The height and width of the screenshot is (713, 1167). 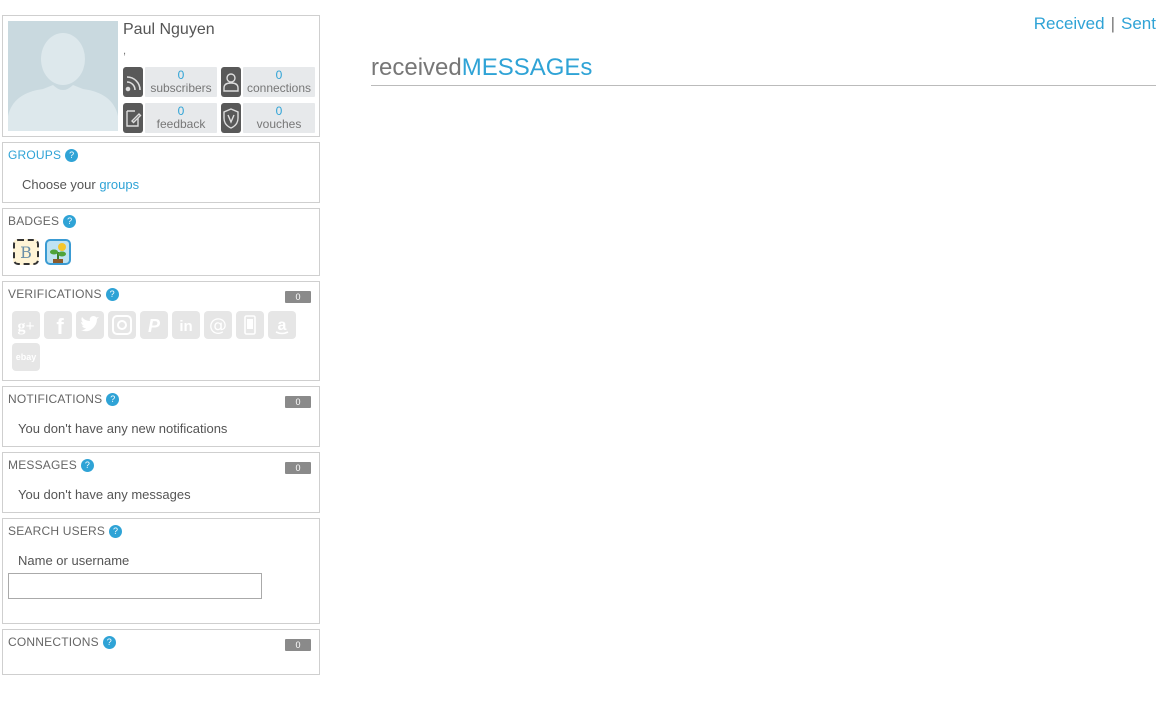 What do you see at coordinates (63, 76) in the screenshot?
I see `avatar` at bounding box center [63, 76].